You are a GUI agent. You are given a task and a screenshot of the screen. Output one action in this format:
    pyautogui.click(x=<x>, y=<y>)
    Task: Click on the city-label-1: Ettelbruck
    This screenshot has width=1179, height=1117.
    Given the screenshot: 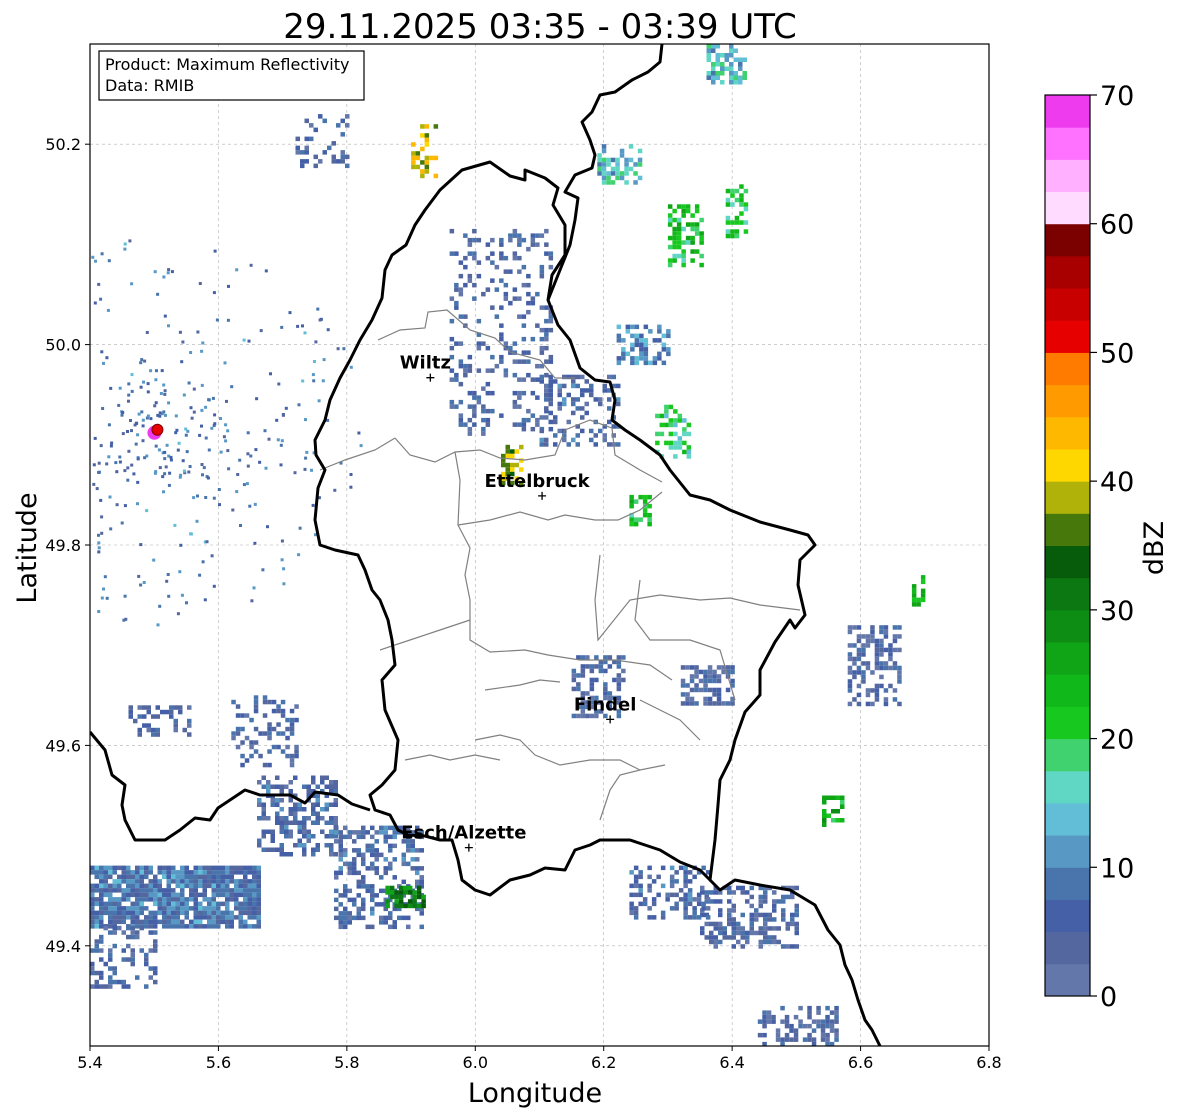 What is the action you would take?
    pyautogui.click(x=538, y=481)
    